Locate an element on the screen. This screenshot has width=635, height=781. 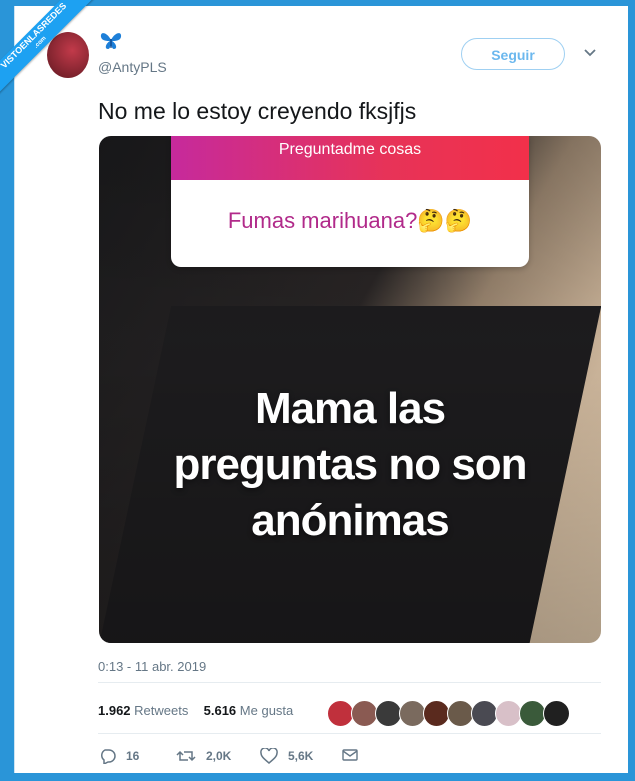
tweet-text: No me lo estoy creyendo fksjfjs is located at coordinates (257, 111).